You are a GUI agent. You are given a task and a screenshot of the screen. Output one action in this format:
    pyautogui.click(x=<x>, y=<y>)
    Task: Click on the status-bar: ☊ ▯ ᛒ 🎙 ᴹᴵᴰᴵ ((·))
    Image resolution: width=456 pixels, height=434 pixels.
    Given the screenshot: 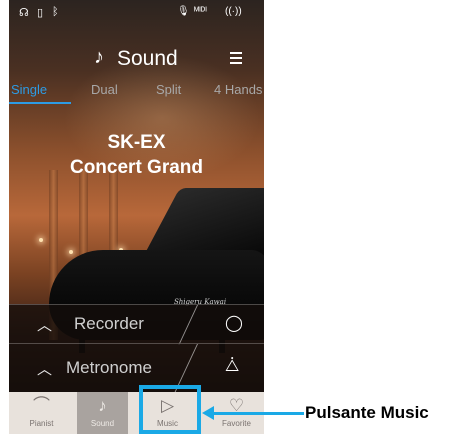 What is the action you would take?
    pyautogui.click(x=136, y=13)
    